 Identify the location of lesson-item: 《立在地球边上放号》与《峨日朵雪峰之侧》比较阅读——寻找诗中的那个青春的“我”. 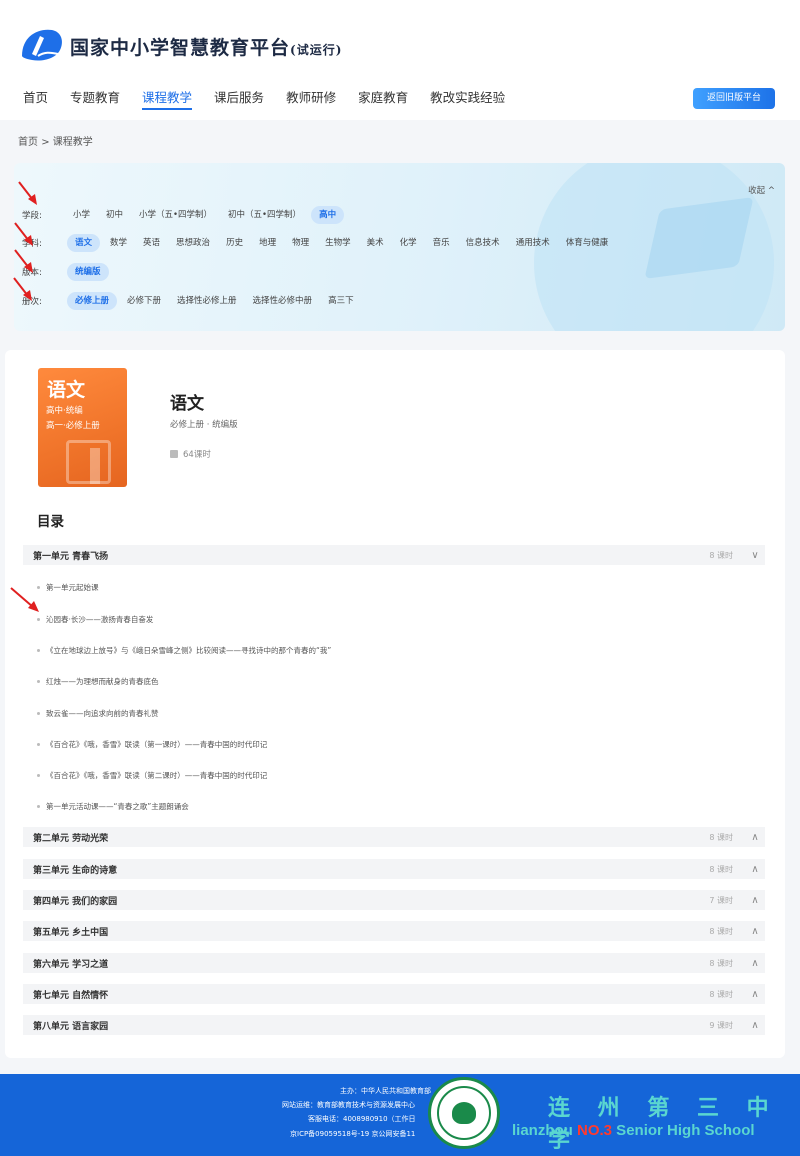
(184, 650).